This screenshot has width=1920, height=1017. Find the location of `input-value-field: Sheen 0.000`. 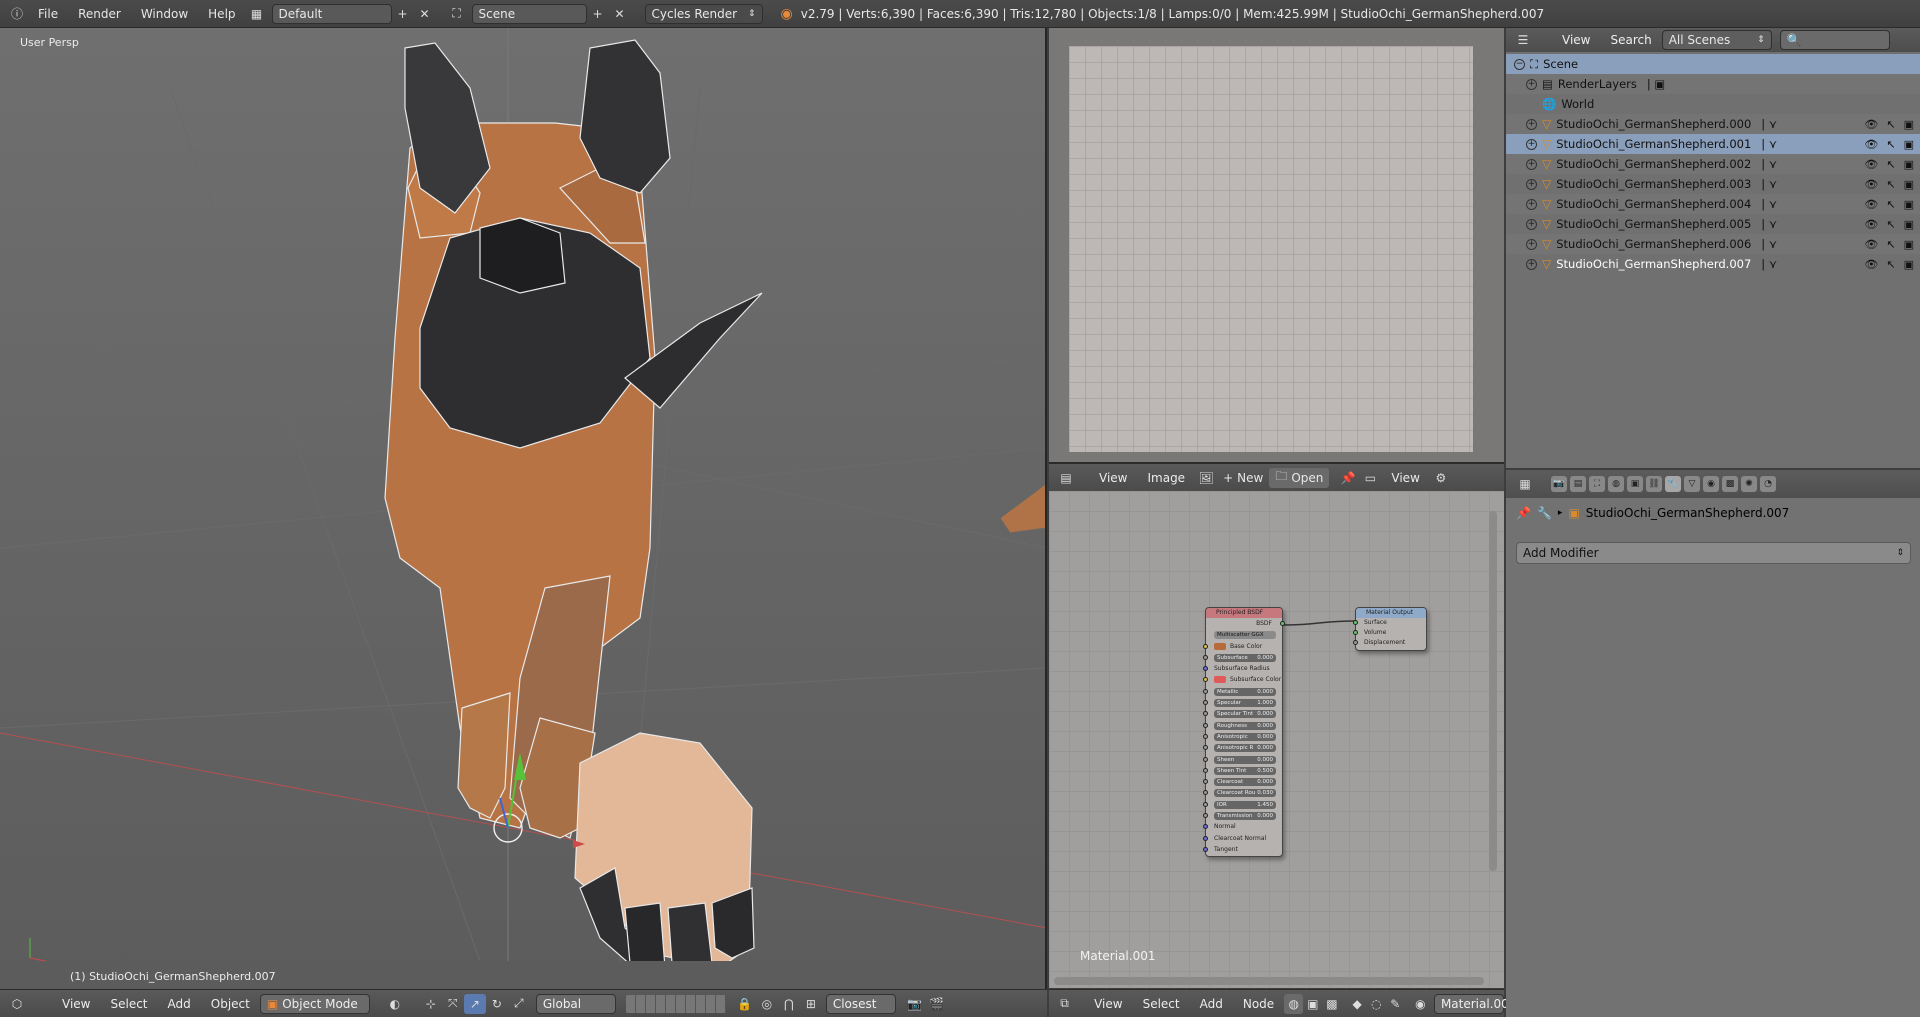

input-value-field: Sheen 0.000 is located at coordinates (1245, 759).